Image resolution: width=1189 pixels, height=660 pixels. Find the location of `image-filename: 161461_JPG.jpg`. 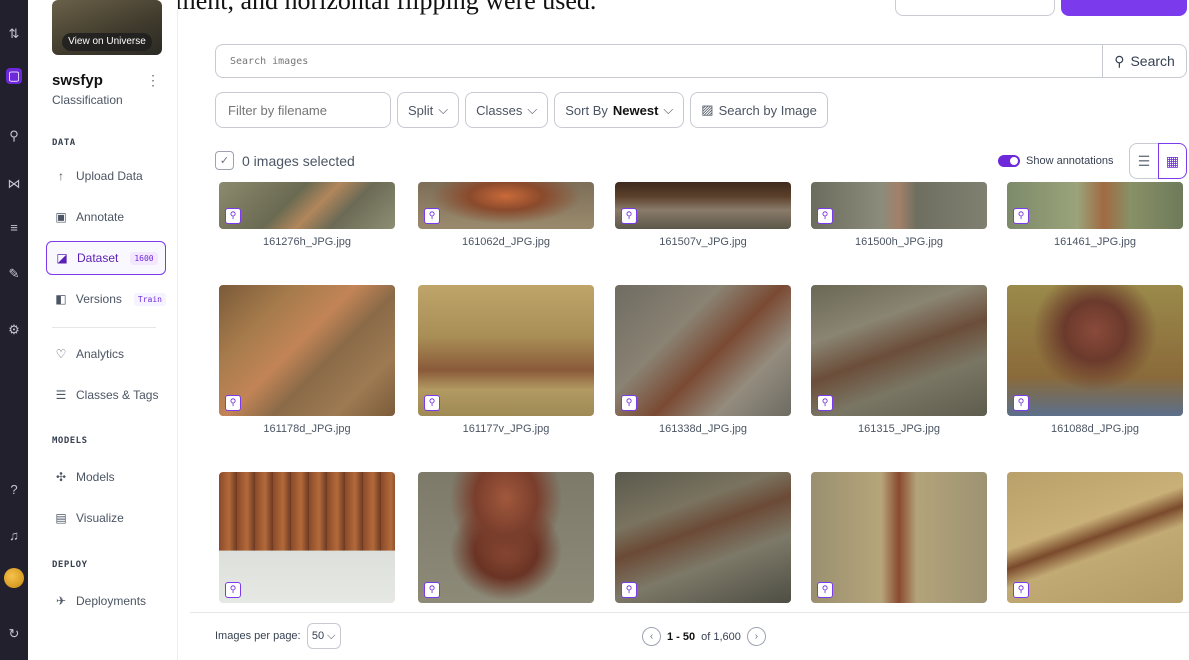

image-filename: 161461_JPG.jpg is located at coordinates (1095, 242).